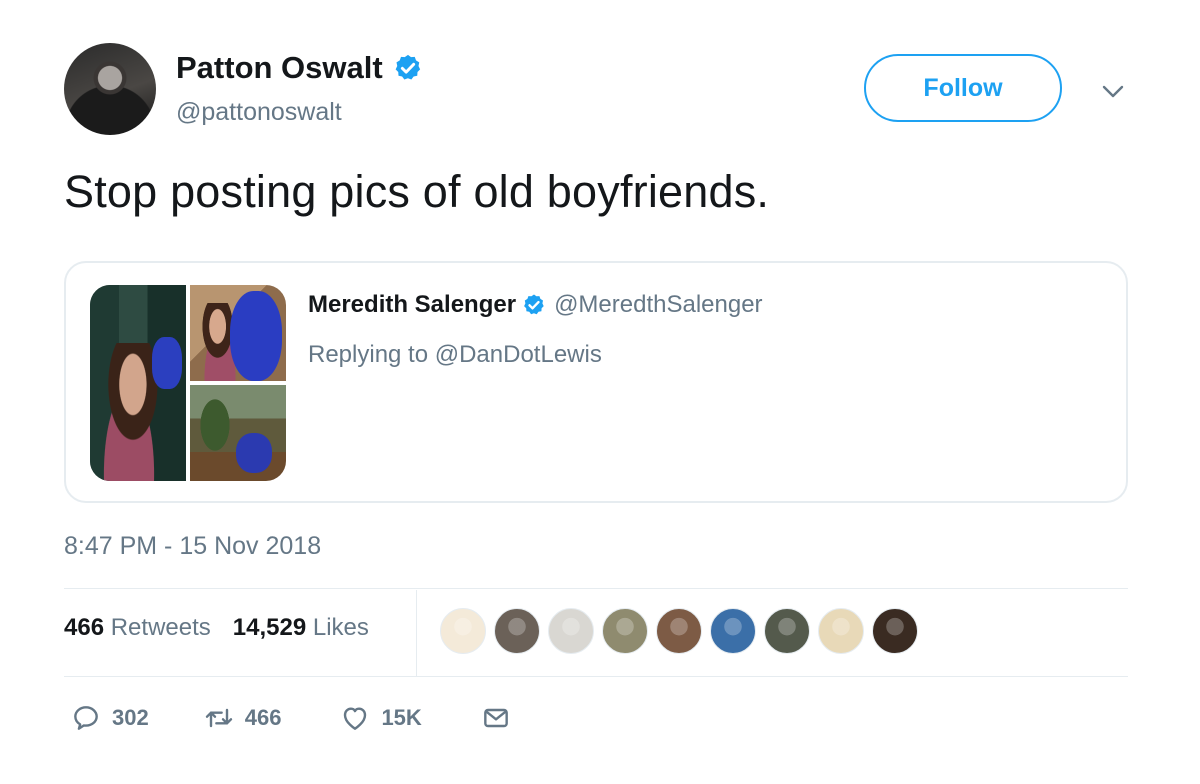  Describe the element at coordinates (242, 718) in the screenshot. I see `retweet-action: 466` at that location.